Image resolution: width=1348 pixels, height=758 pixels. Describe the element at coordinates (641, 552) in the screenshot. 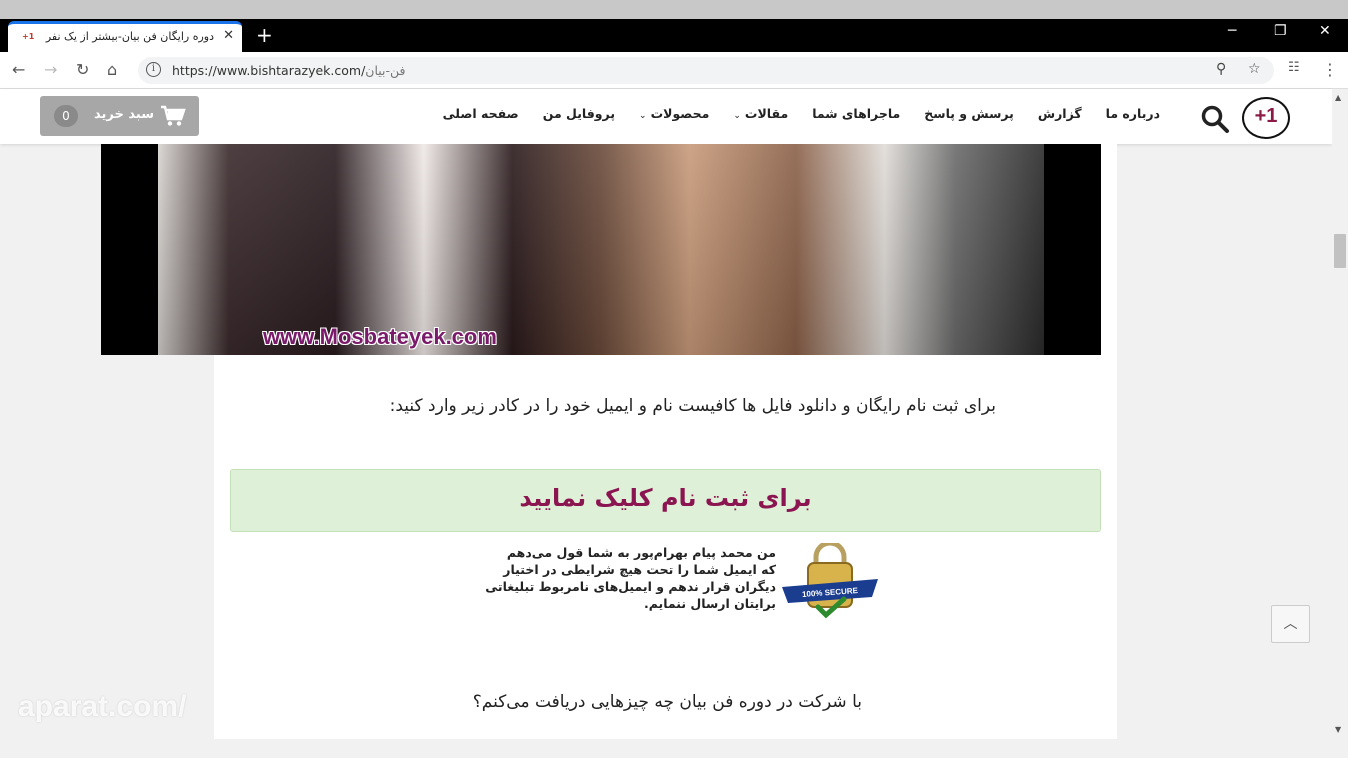

I see `pledge-line: من محمد پیام بهرام‌پور به شما قول می‌دهم` at that location.